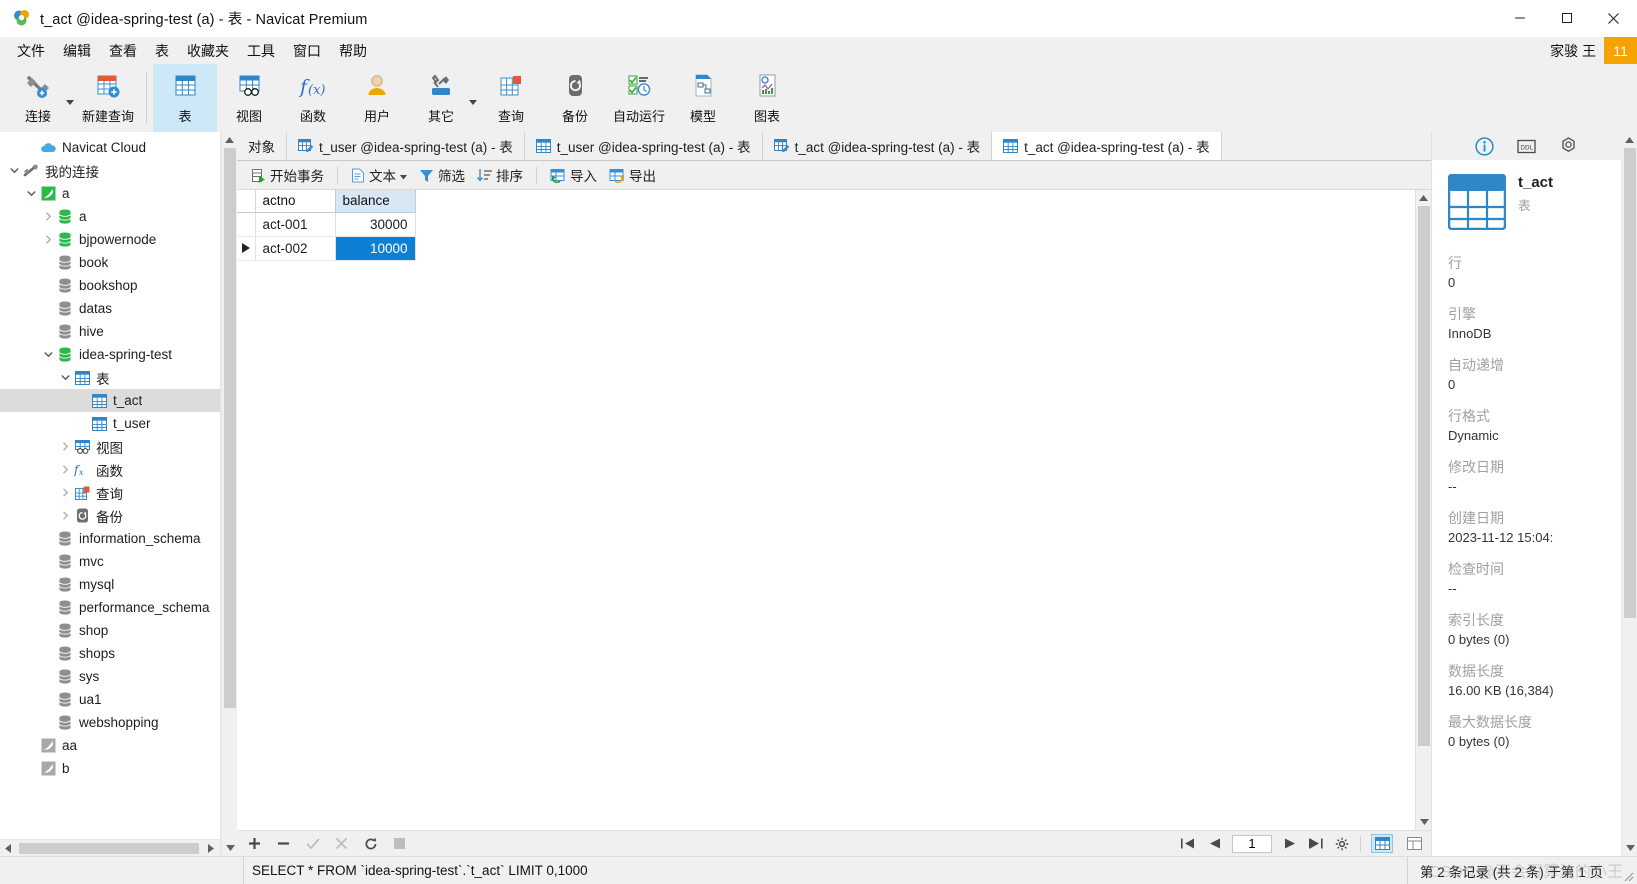  What do you see at coordinates (877, 146) in the screenshot?
I see `tab-3: t_act @idea-spring-test (a) - 表` at bounding box center [877, 146].